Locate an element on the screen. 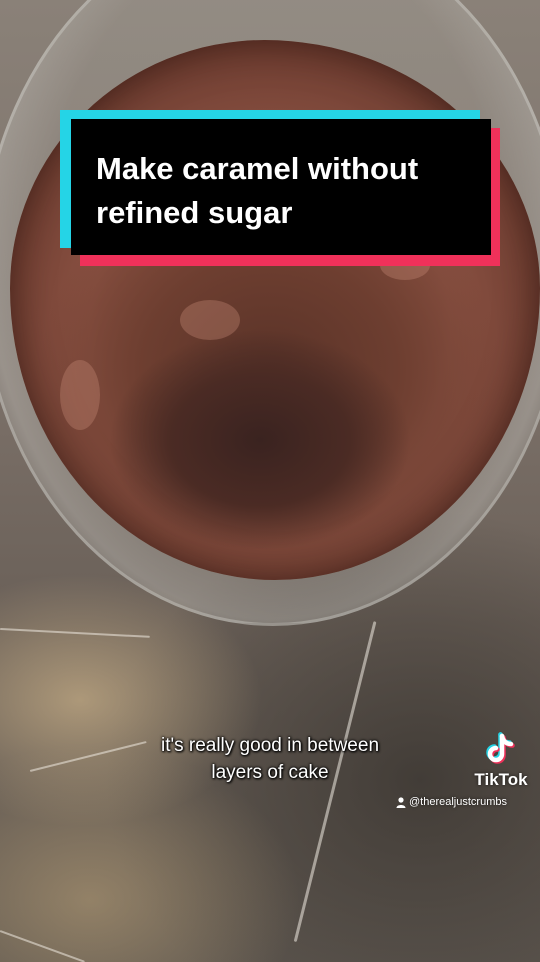  title-card: Make caramel without refined sugar is located at coordinates (281, 187).